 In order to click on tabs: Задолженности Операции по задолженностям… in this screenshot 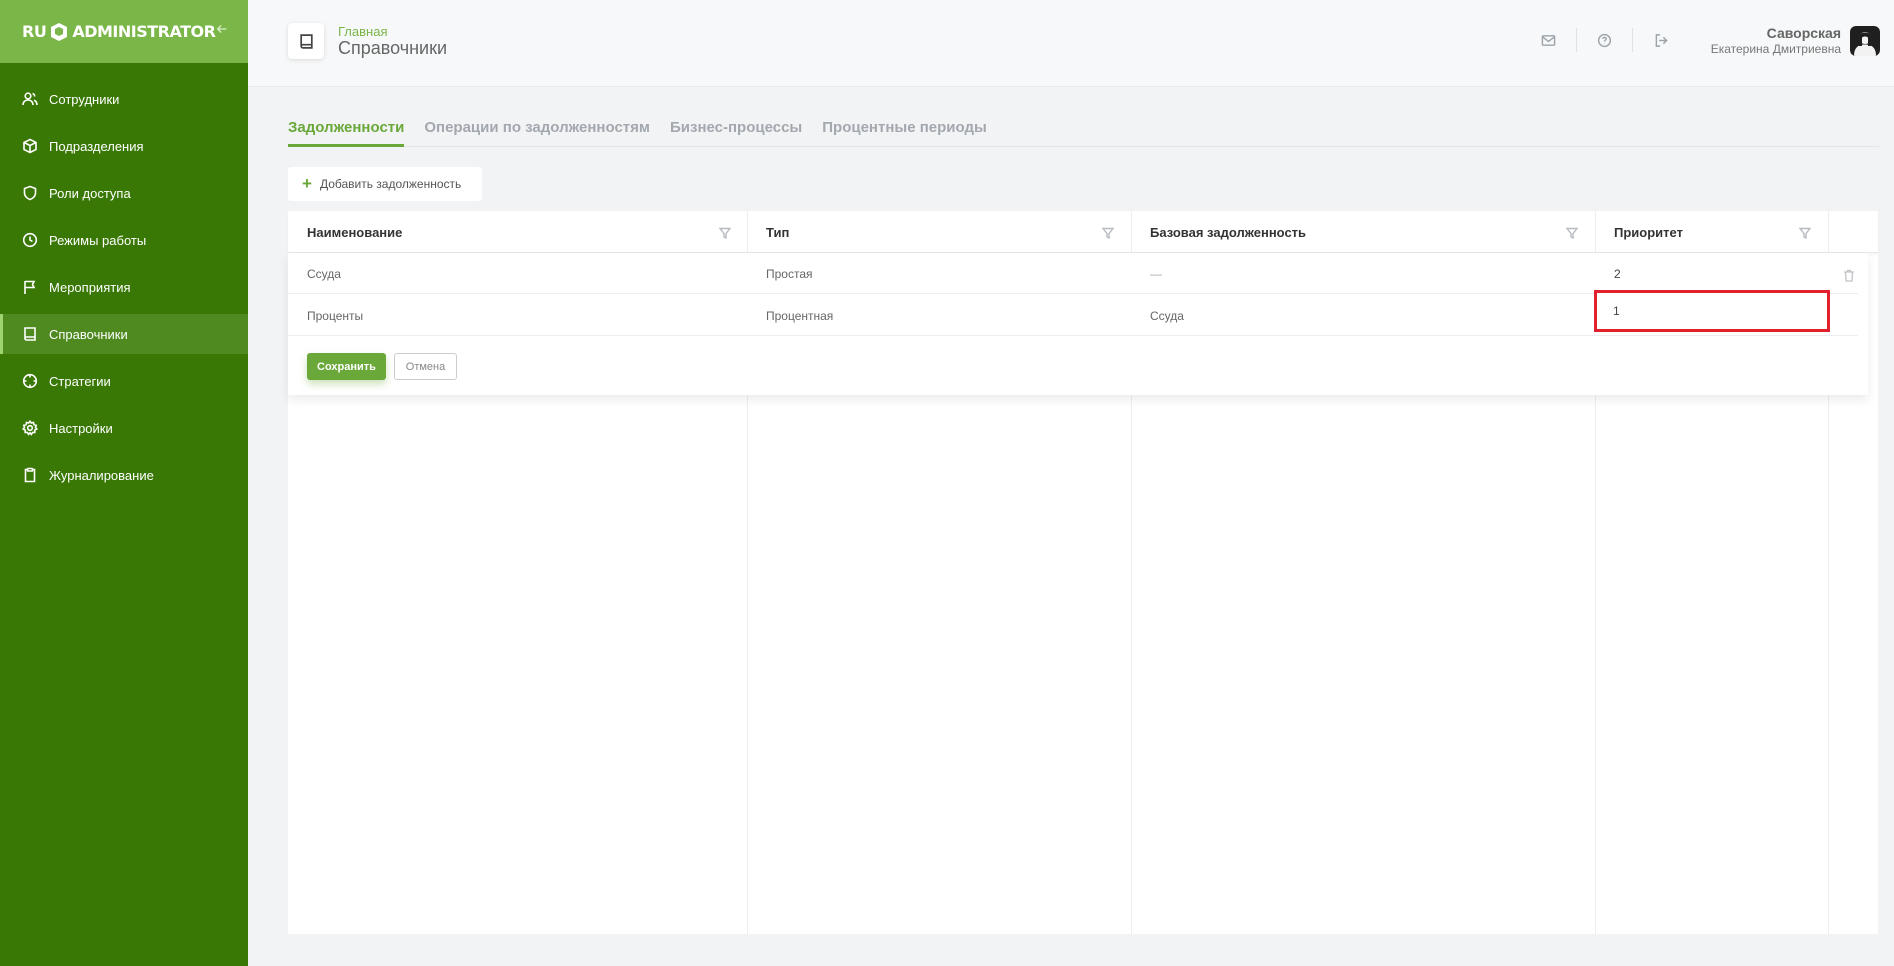, I will do `click(1083, 133)`.